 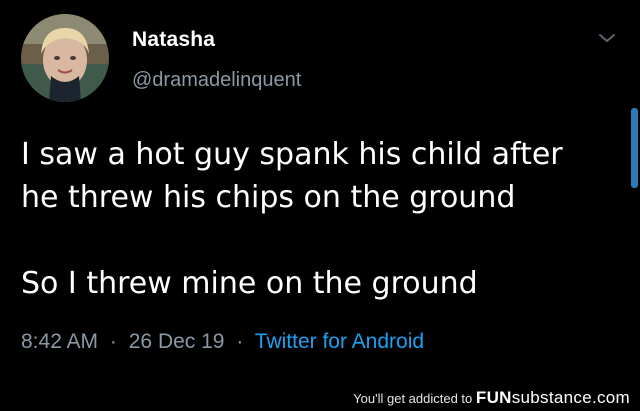 I want to click on avatar, so click(x=65, y=58).